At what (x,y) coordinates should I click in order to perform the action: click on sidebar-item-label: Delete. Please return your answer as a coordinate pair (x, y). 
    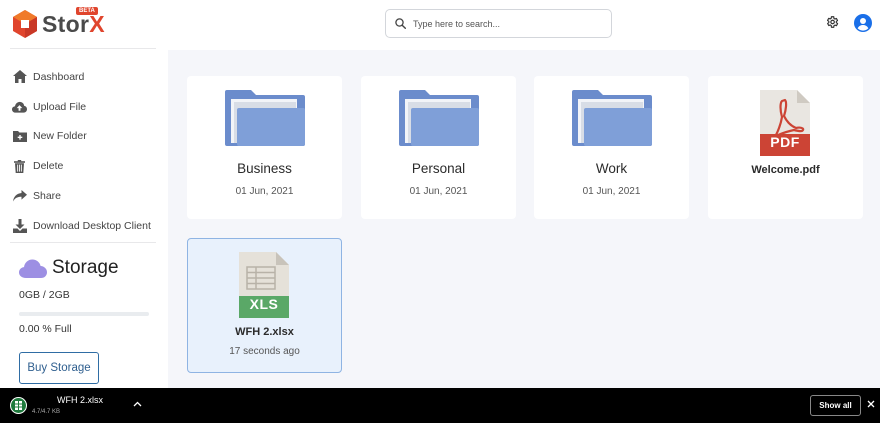
    Looking at the image, I should click on (48, 166).